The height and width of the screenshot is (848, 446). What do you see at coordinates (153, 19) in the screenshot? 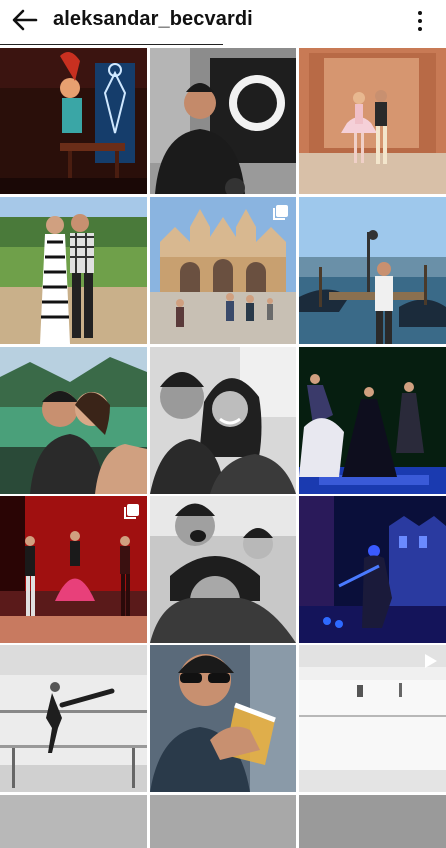
I see `profile-username: aleksandar_becvardi` at bounding box center [153, 19].